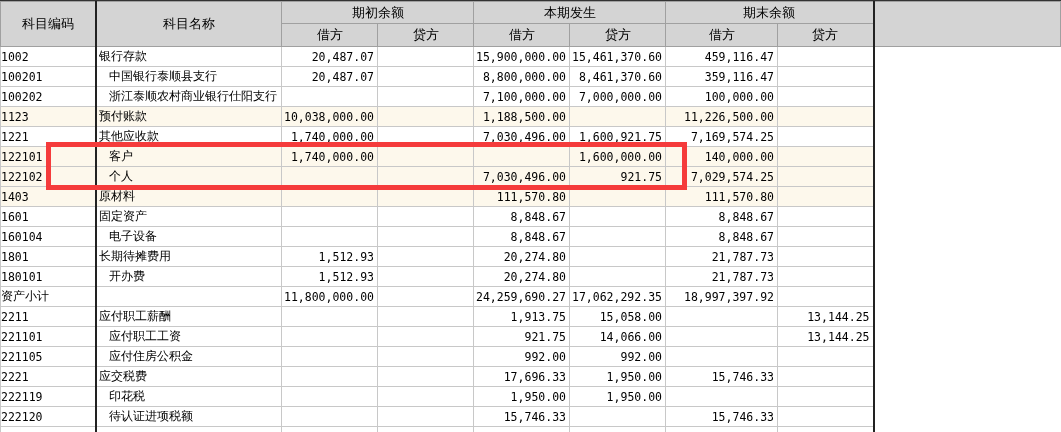 Image resolution: width=1061 pixels, height=432 pixels. I want to click on table-cell: 17,696.33, so click(521, 376).